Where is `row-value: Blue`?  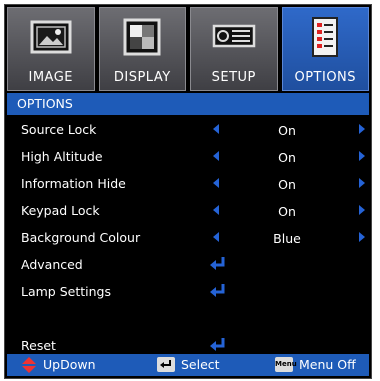
row-value: Blue is located at coordinates (287, 238).